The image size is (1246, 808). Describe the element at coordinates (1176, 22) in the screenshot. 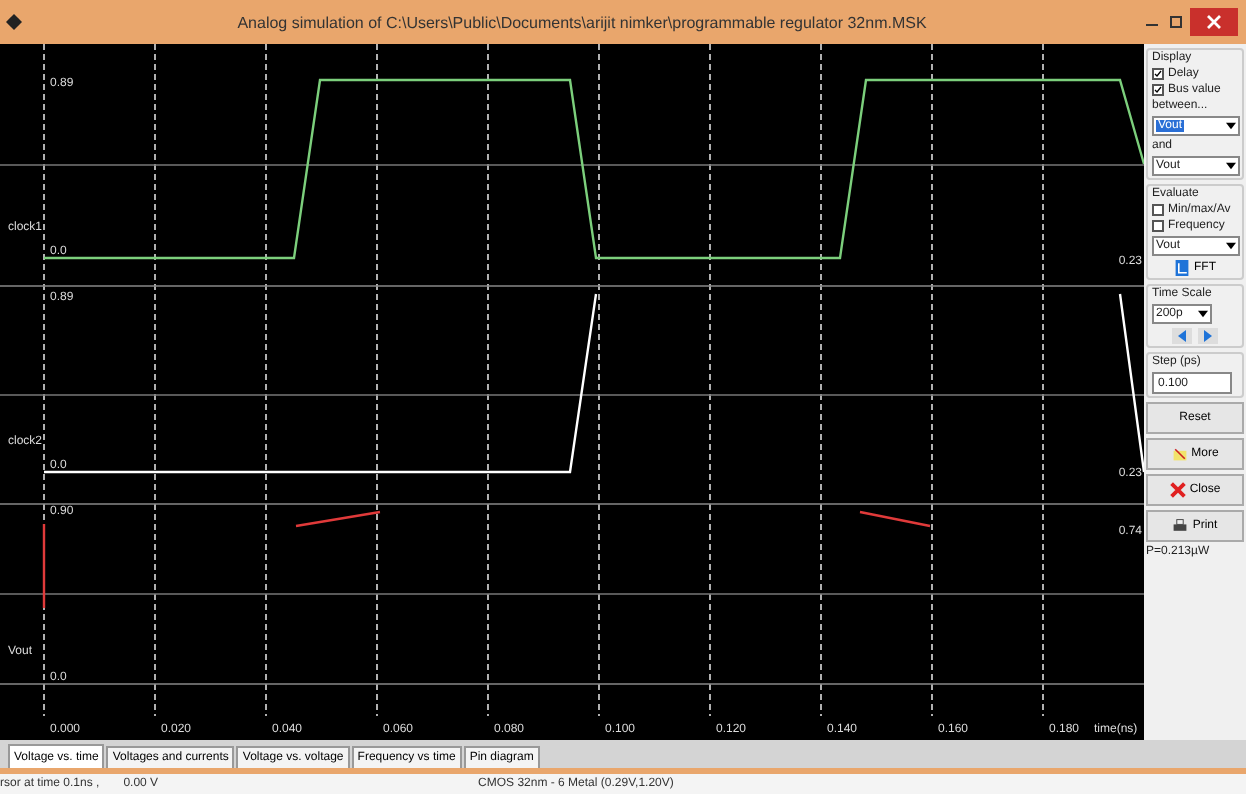

I see `maximize-icon` at that location.